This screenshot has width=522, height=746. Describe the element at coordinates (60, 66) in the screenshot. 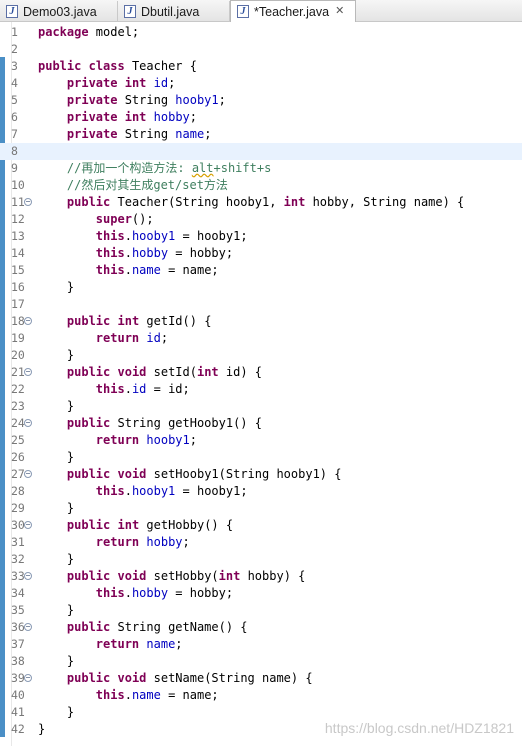

I see `keyword-token: public` at that location.